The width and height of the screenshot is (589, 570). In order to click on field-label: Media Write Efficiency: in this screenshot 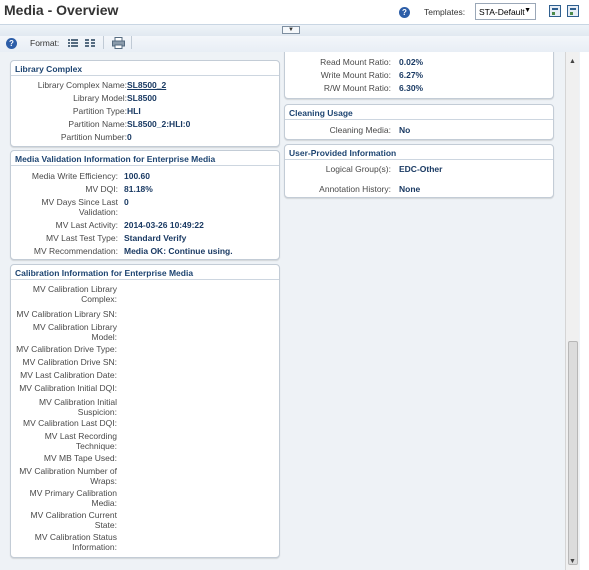, I will do `click(74, 176)`.